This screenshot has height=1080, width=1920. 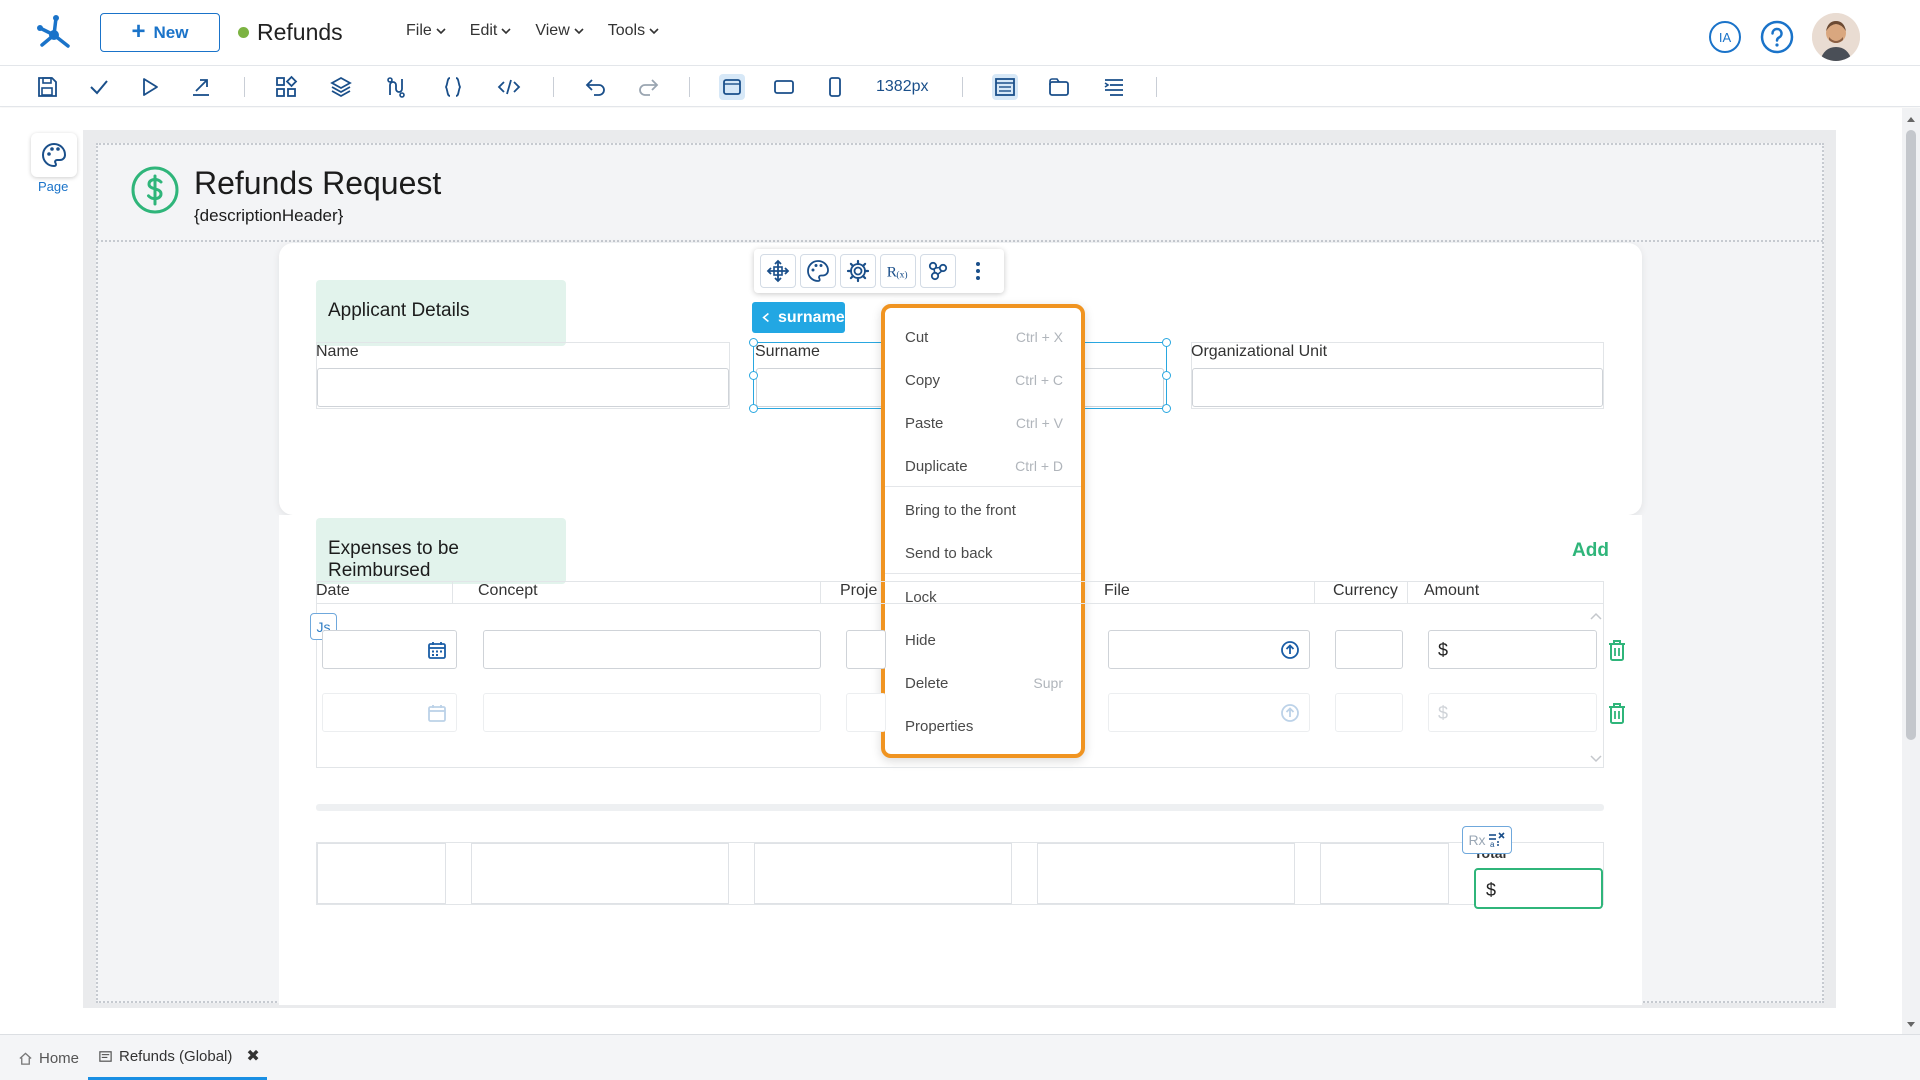 I want to click on menu-item-copy: Copy Ctrl + C, so click(x=984, y=380).